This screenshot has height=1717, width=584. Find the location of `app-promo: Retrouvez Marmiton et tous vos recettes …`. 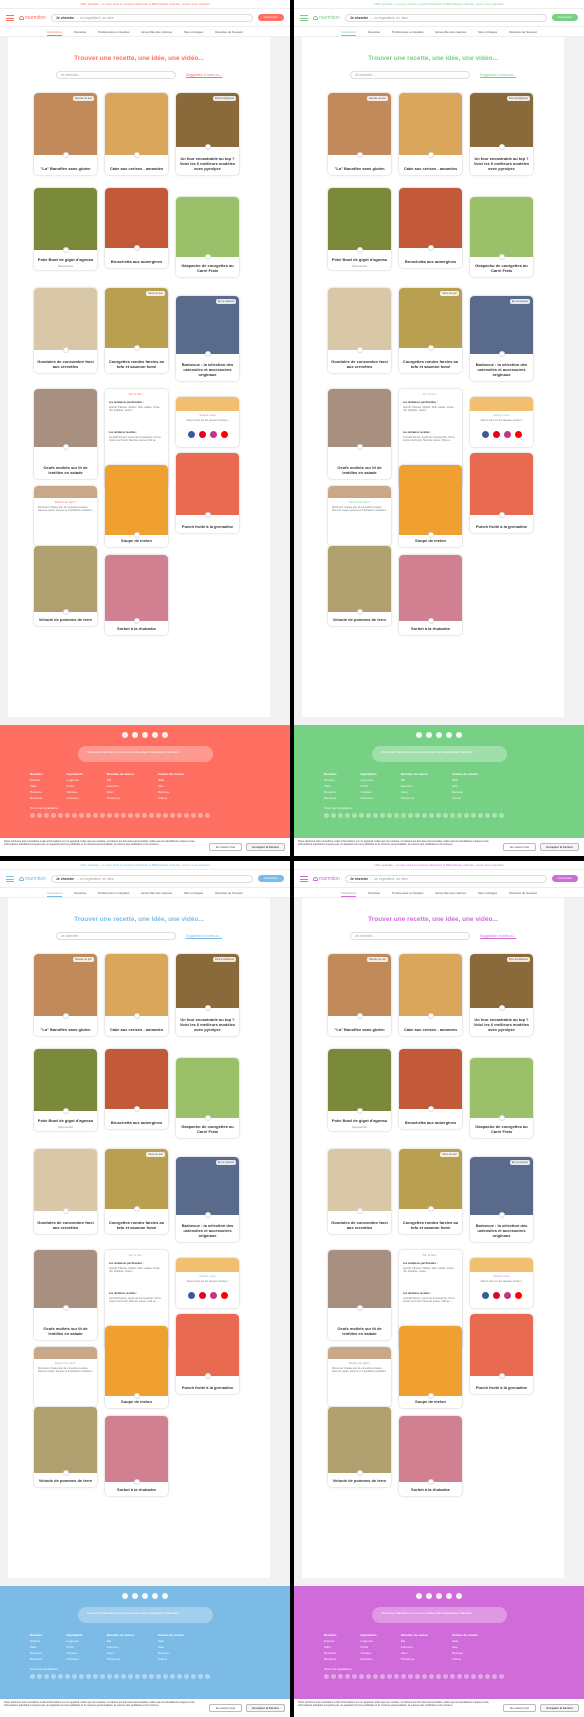

app-promo: Retrouvez Marmiton et tous vos recettes … is located at coordinates (439, 1615).